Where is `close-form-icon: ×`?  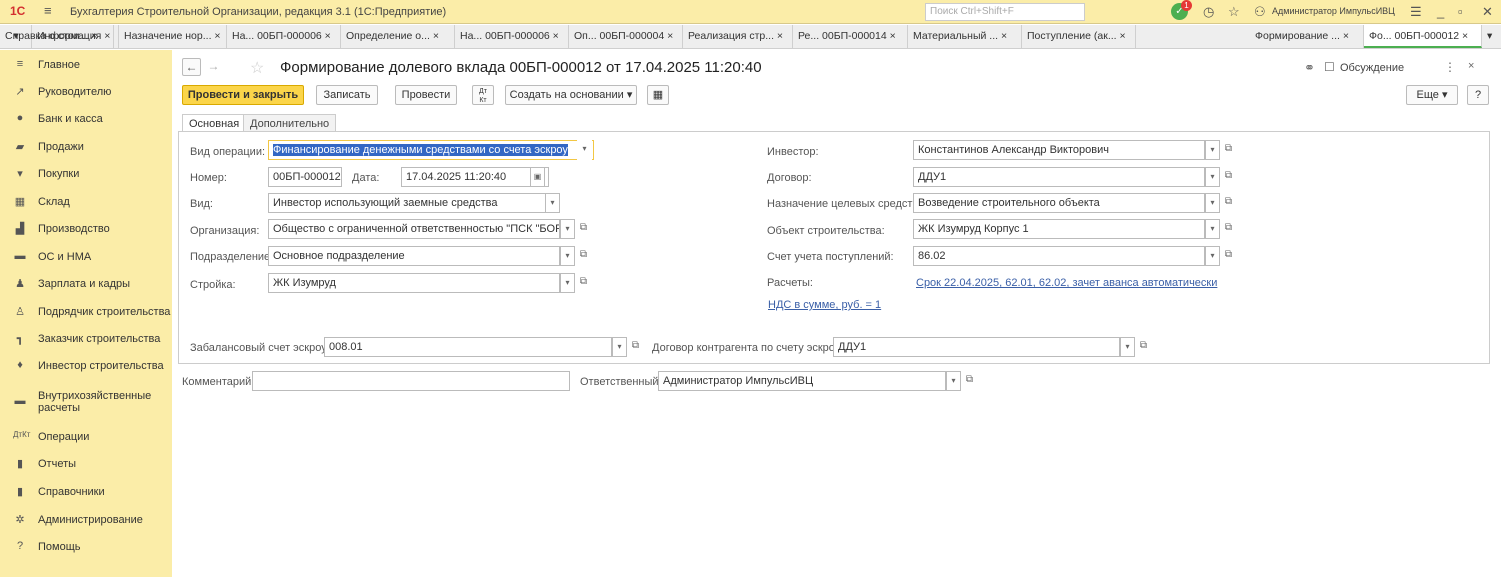
close-form-icon: × is located at coordinates (1471, 66).